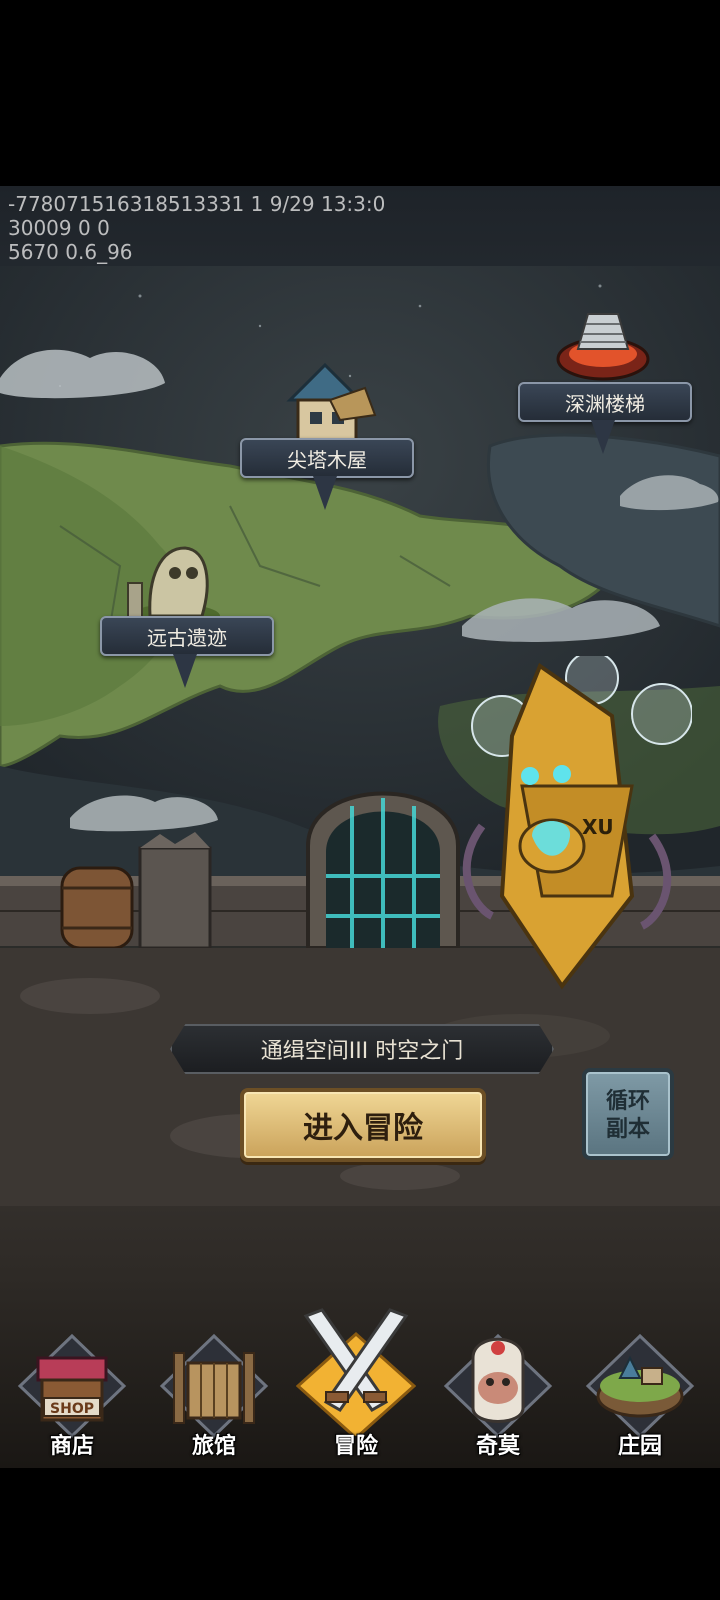 The height and width of the screenshot is (1600, 720). What do you see at coordinates (603, 347) in the screenshot?
I see `abyss-stairs-icon` at bounding box center [603, 347].